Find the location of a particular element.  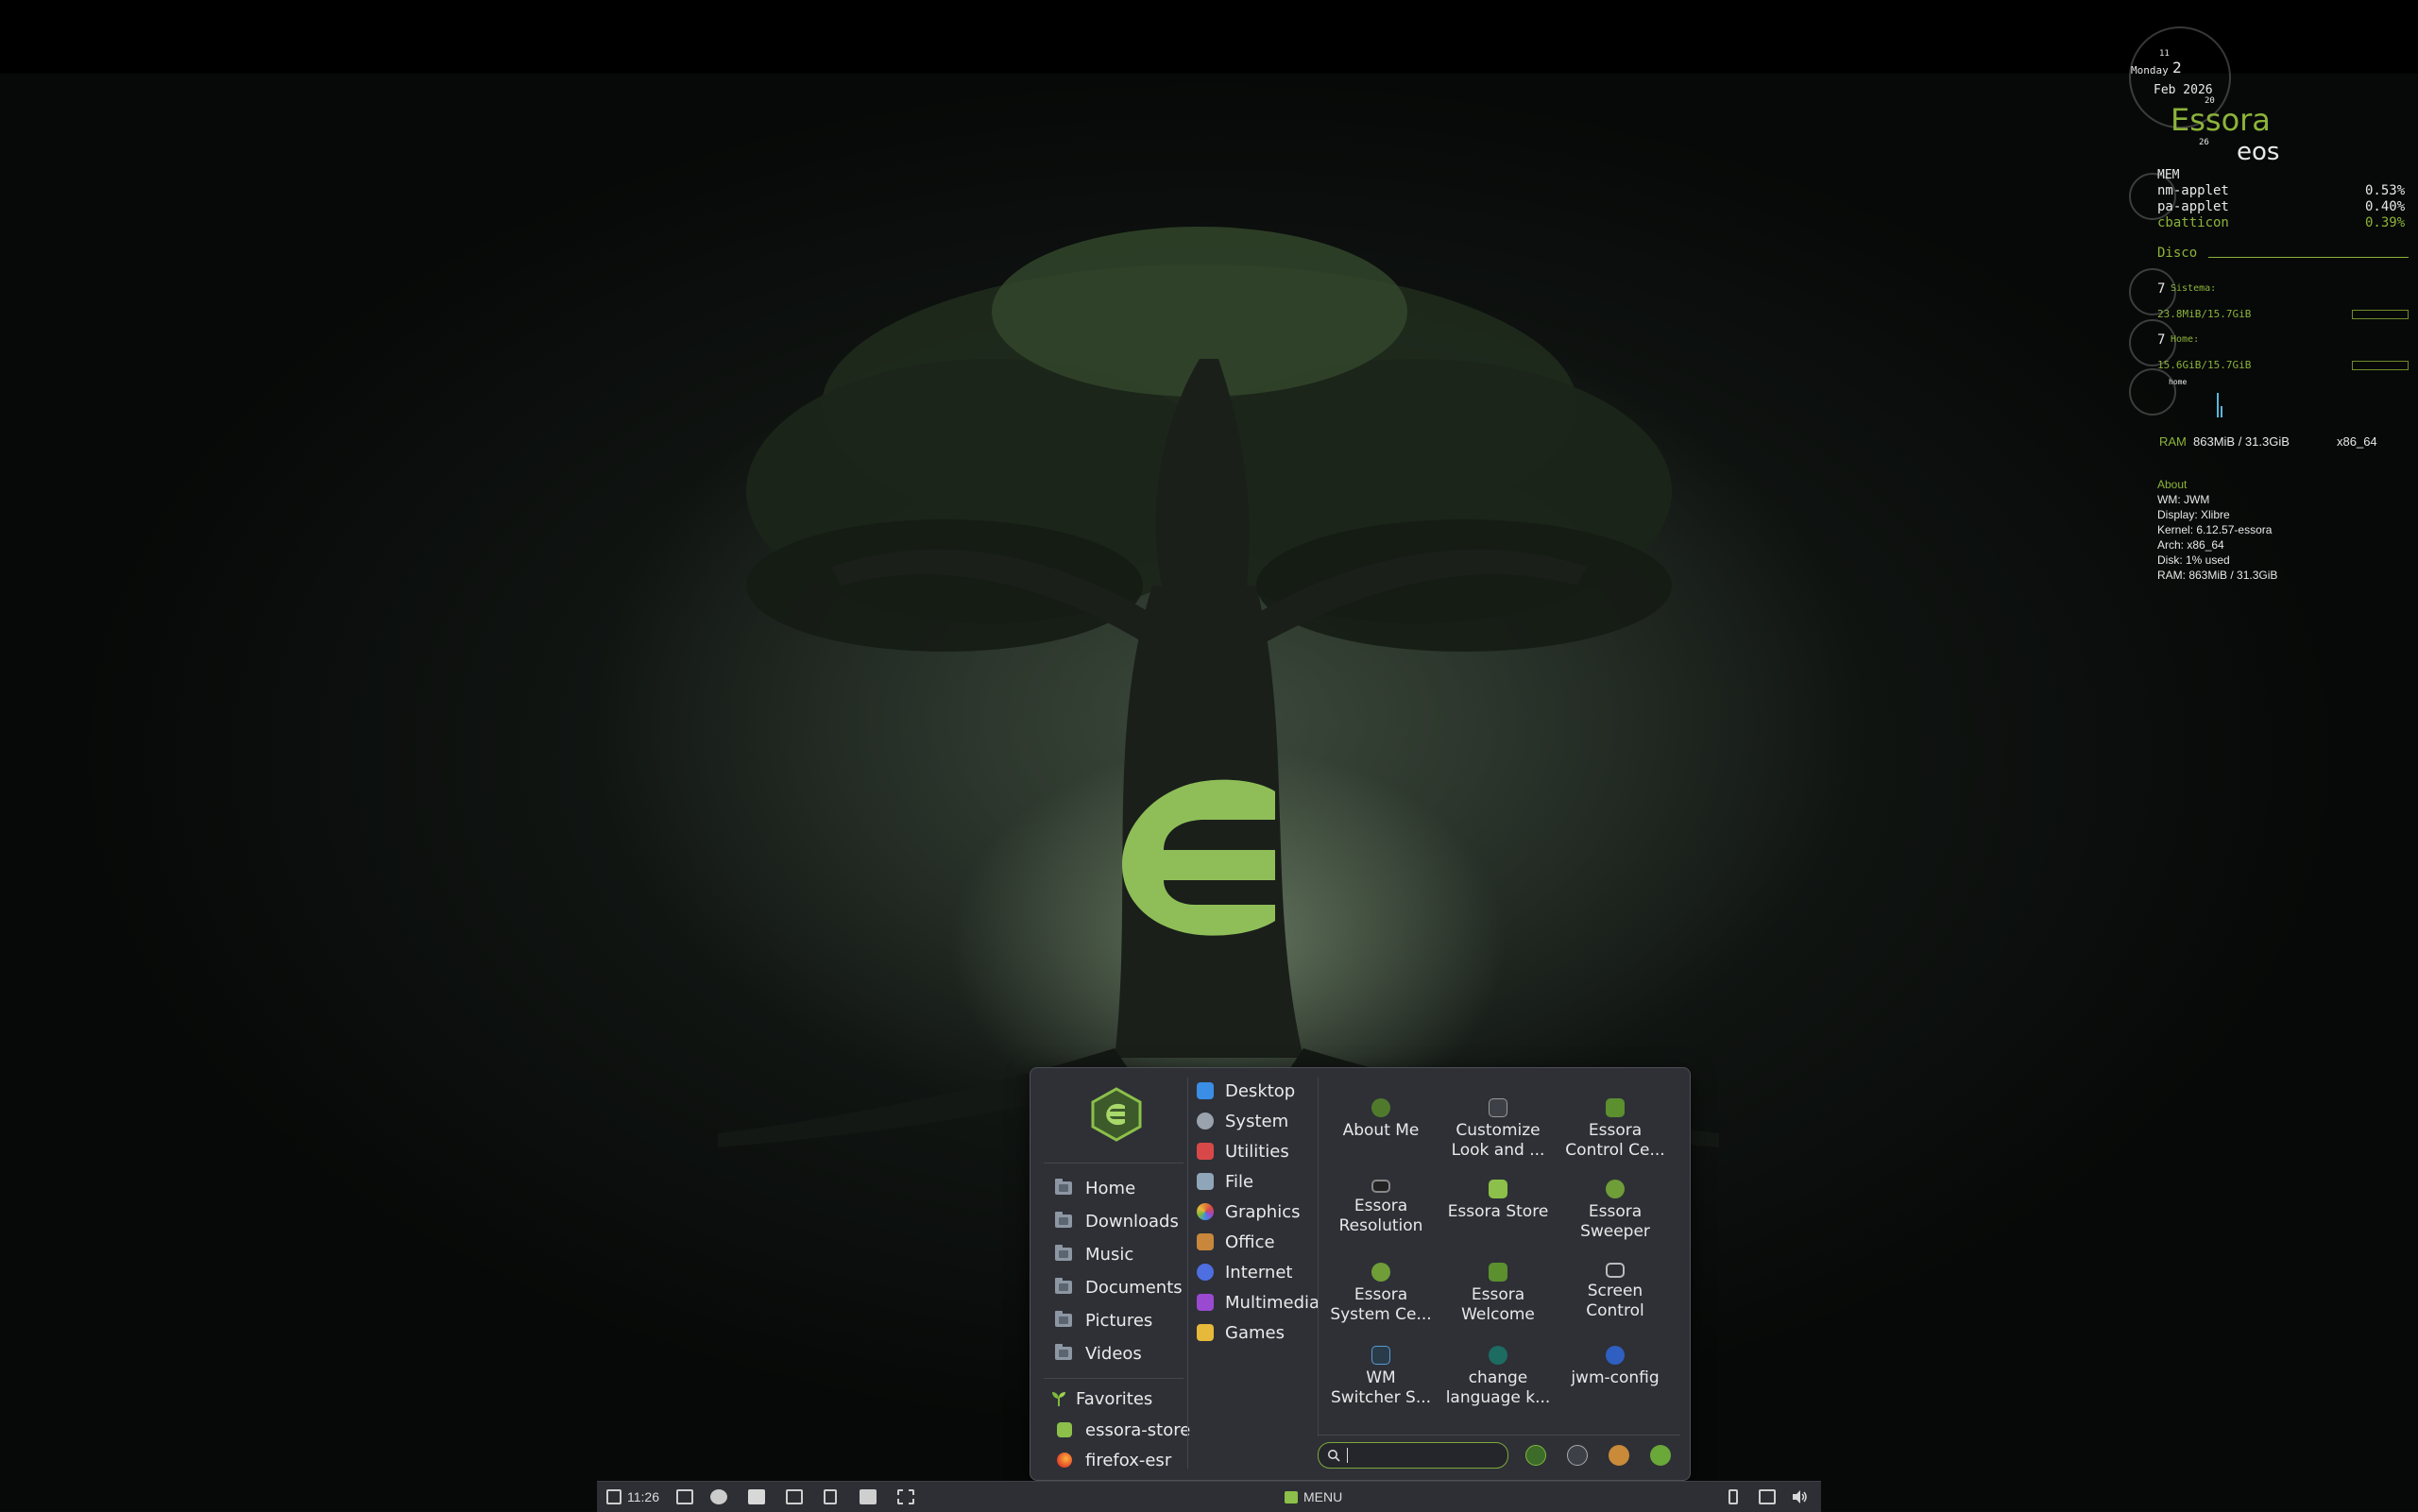

category-desktop: Desktop is located at coordinates (1246, 1091).